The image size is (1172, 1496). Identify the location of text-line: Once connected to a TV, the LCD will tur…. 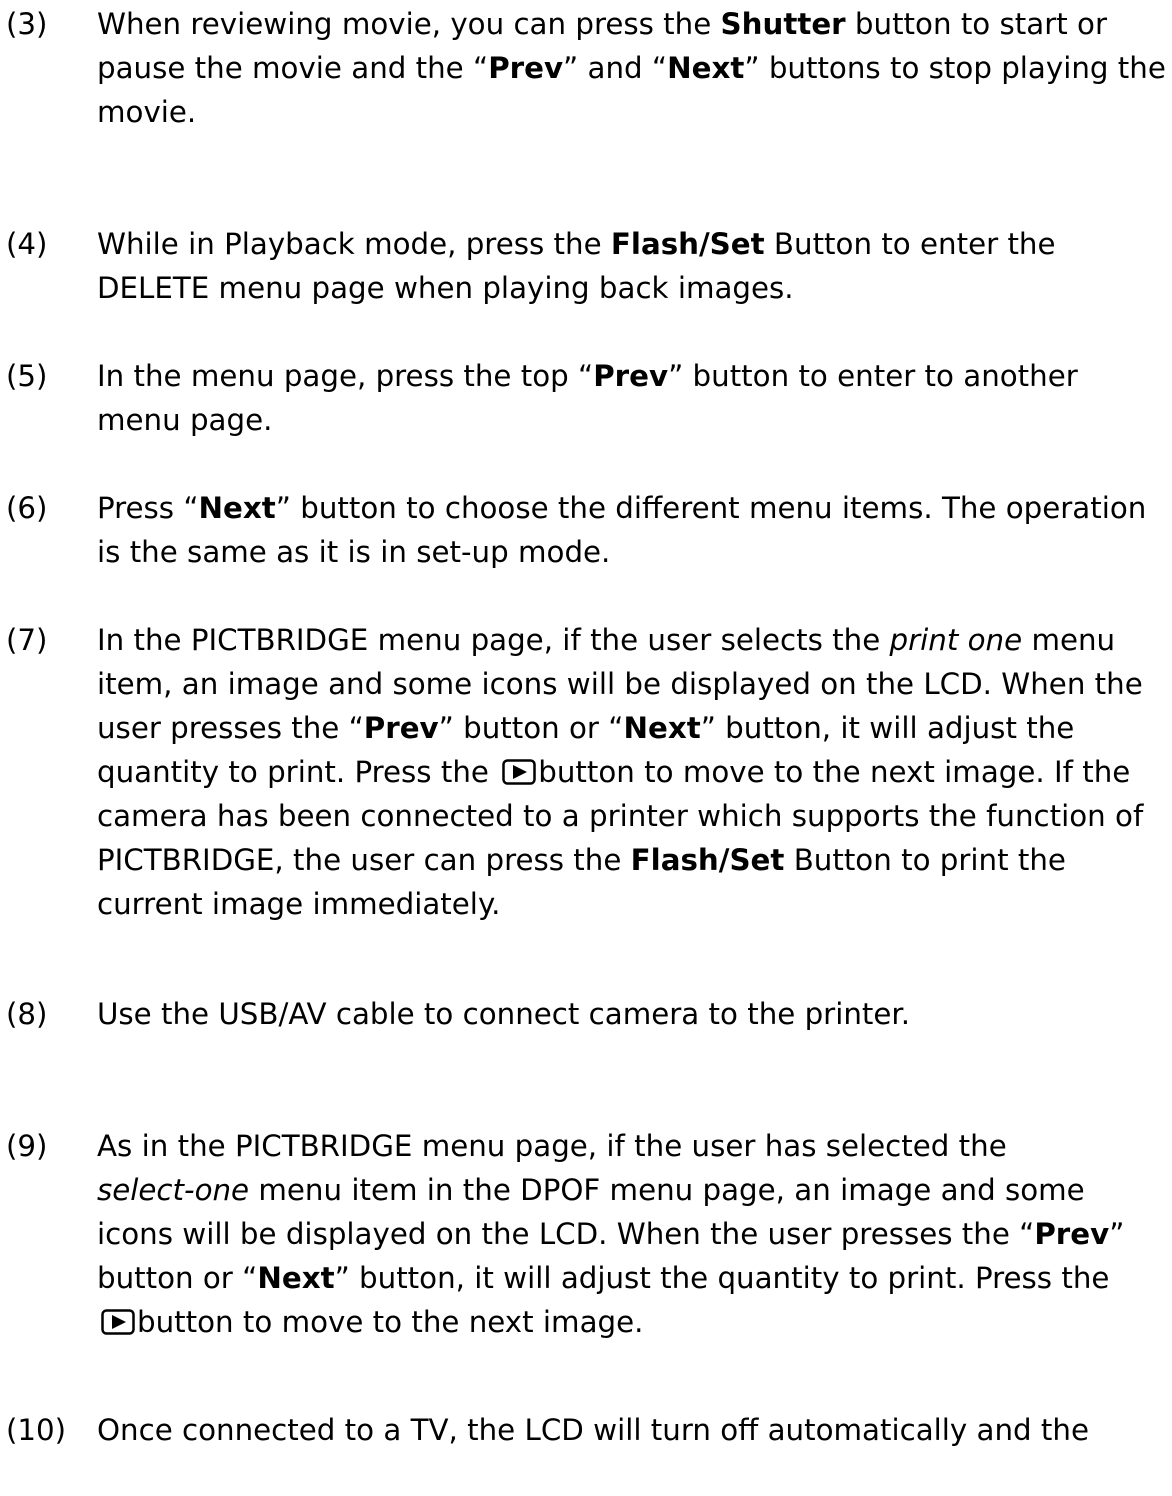
(633, 1430).